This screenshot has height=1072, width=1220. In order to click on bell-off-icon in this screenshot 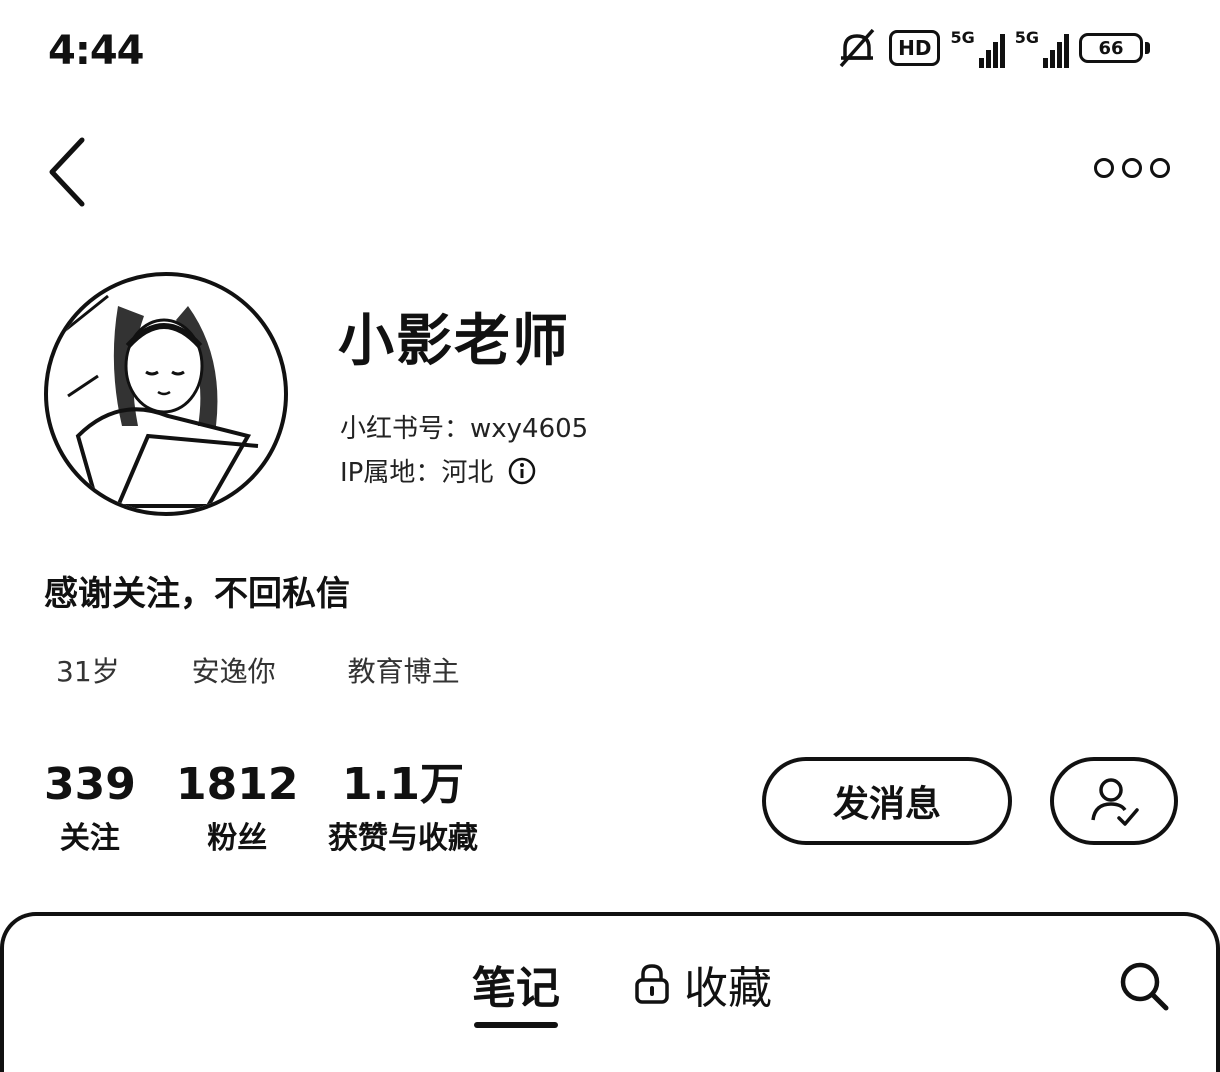, I will do `click(857, 48)`.